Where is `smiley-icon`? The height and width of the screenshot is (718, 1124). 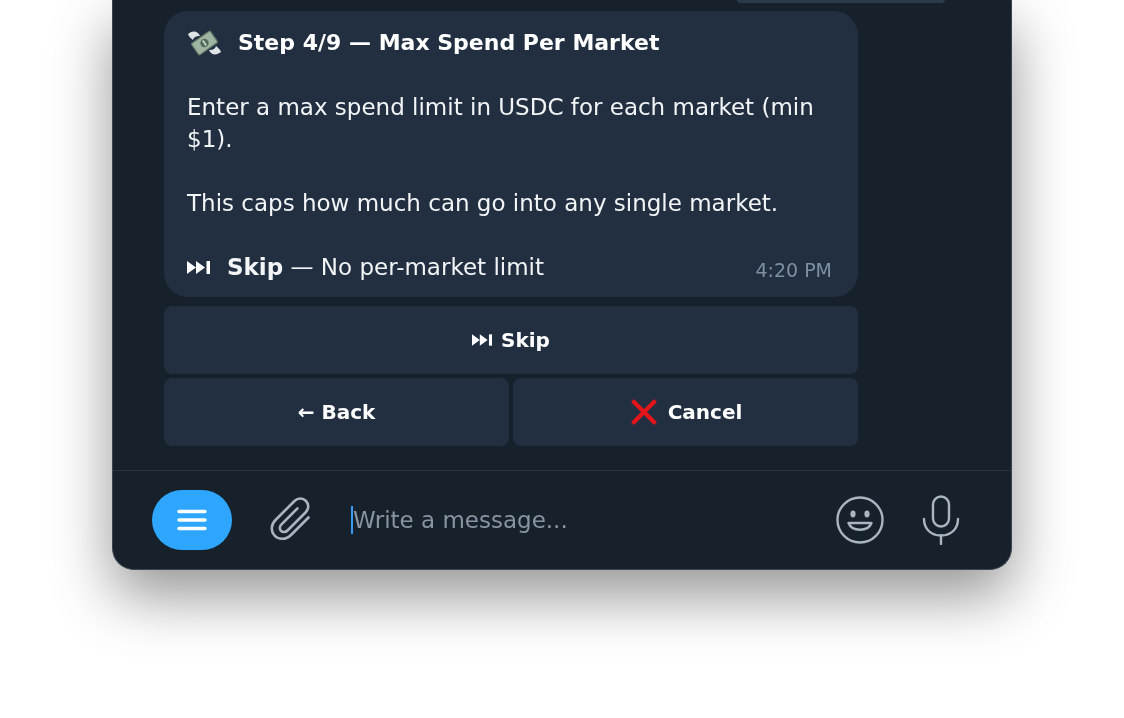 smiley-icon is located at coordinates (860, 520).